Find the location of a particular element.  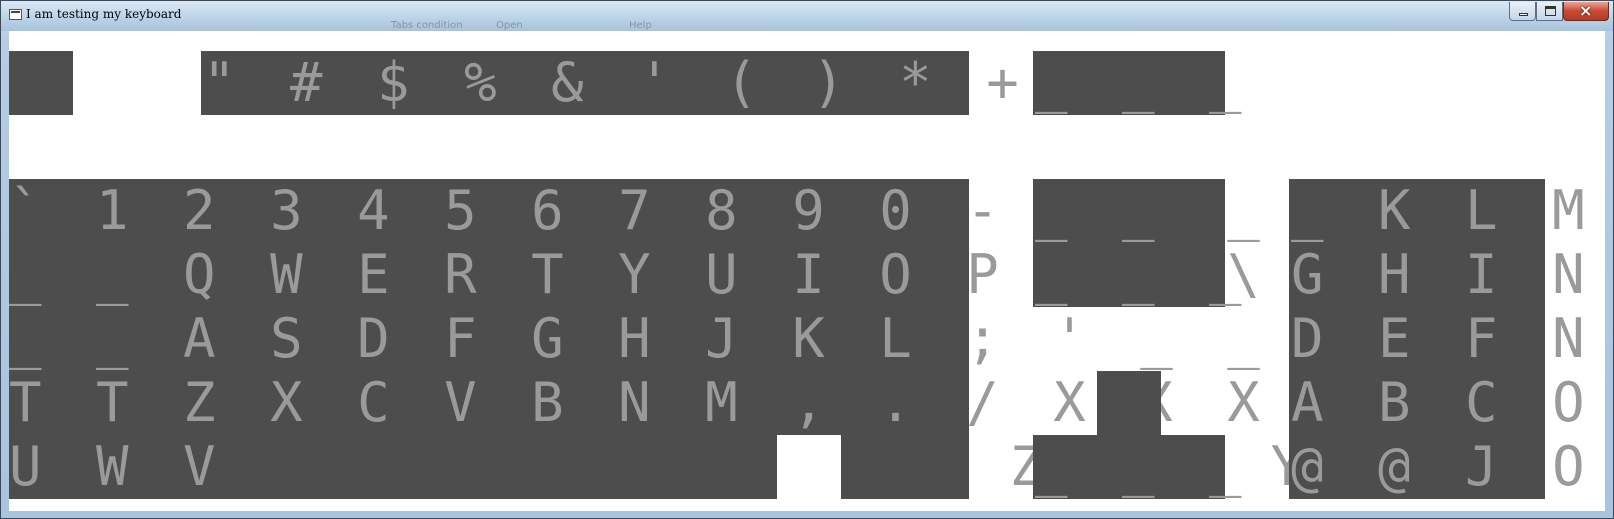

arrow-bottom-label: _ _ _ is located at coordinates (1144, 466).